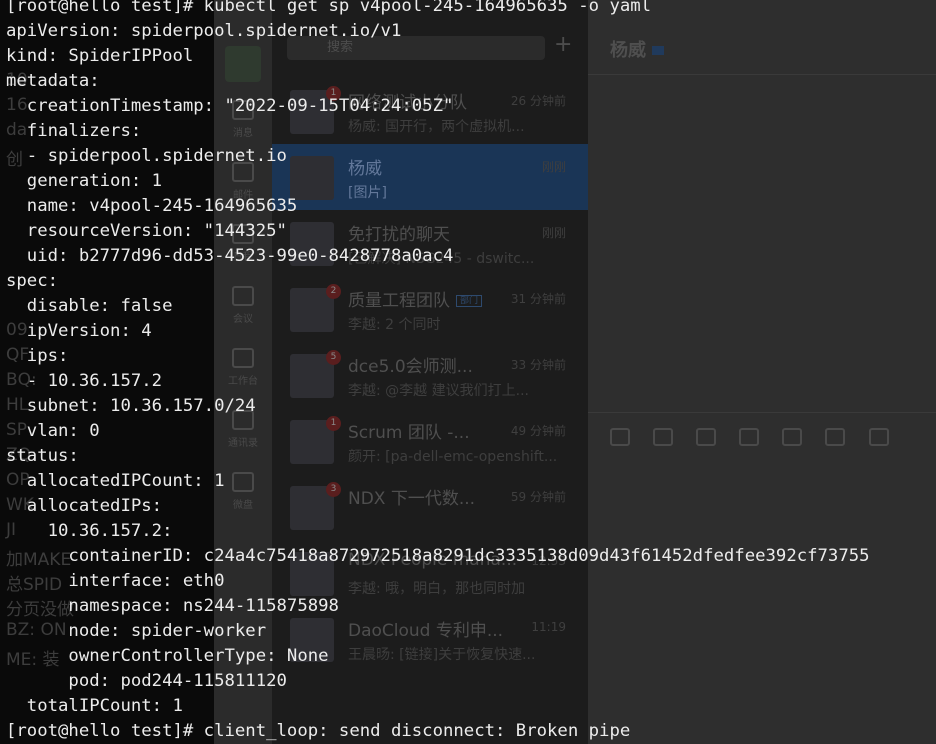  Describe the element at coordinates (136, 631) in the screenshot. I see `terminal-line: node: spider-worker` at that location.